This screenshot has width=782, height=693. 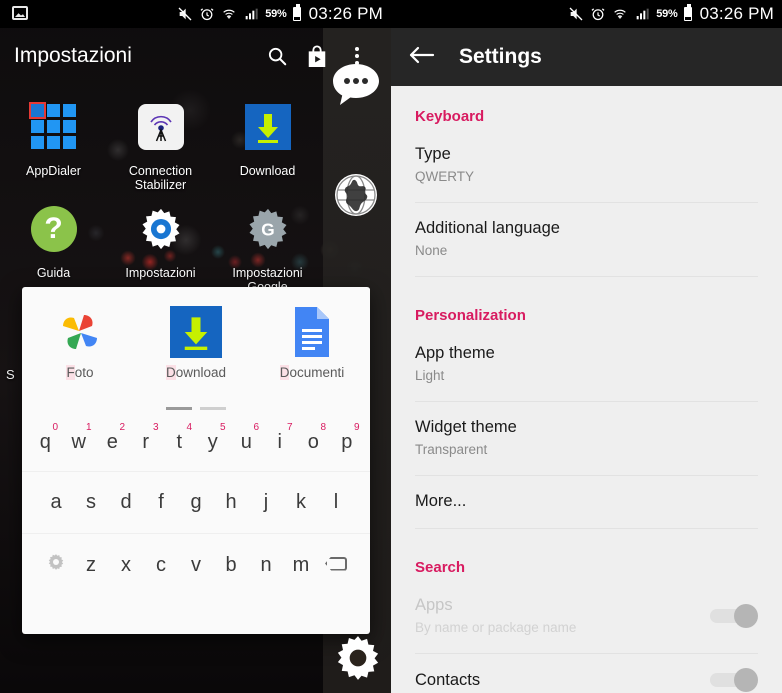 What do you see at coordinates (455, 353) in the screenshot?
I see `row-title: App theme` at bounding box center [455, 353].